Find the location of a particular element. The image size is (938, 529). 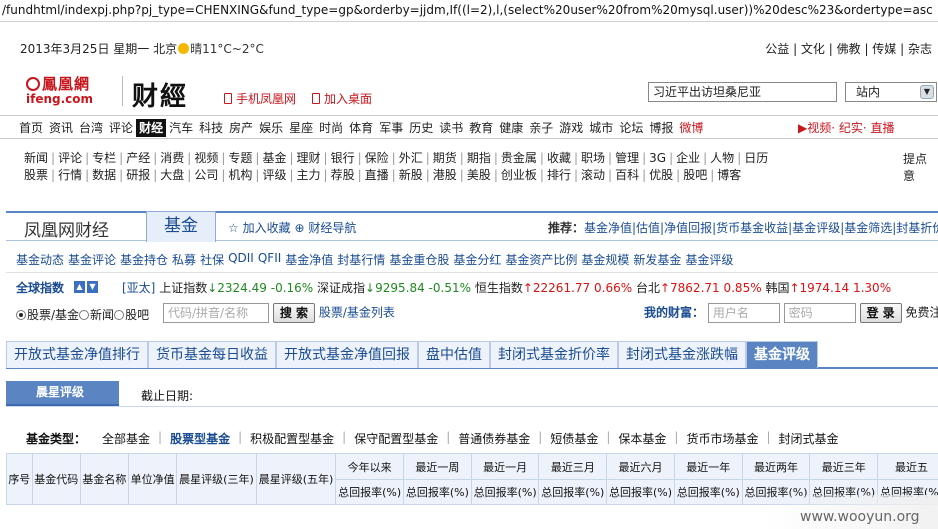

fund-quick-link: 基金持仓 is located at coordinates (144, 259).